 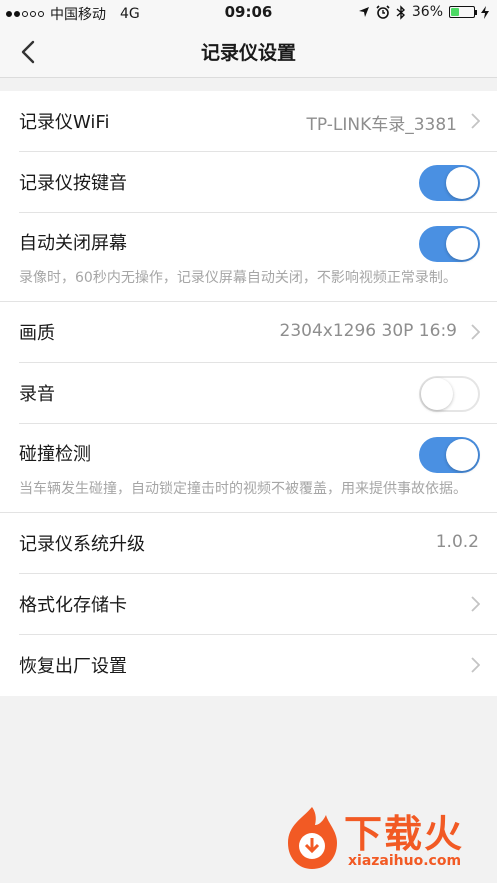 I want to click on battery-percent: 36%, so click(x=427, y=12).